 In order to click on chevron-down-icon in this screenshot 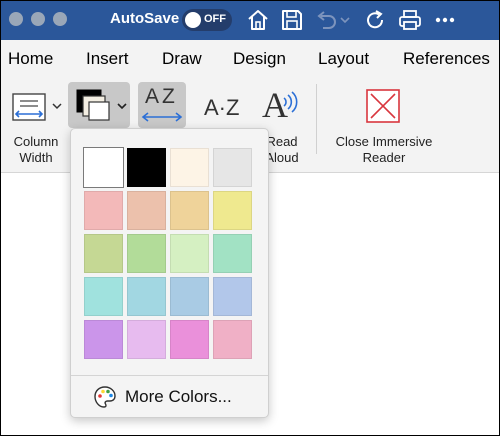, I will do `click(345, 20)`.